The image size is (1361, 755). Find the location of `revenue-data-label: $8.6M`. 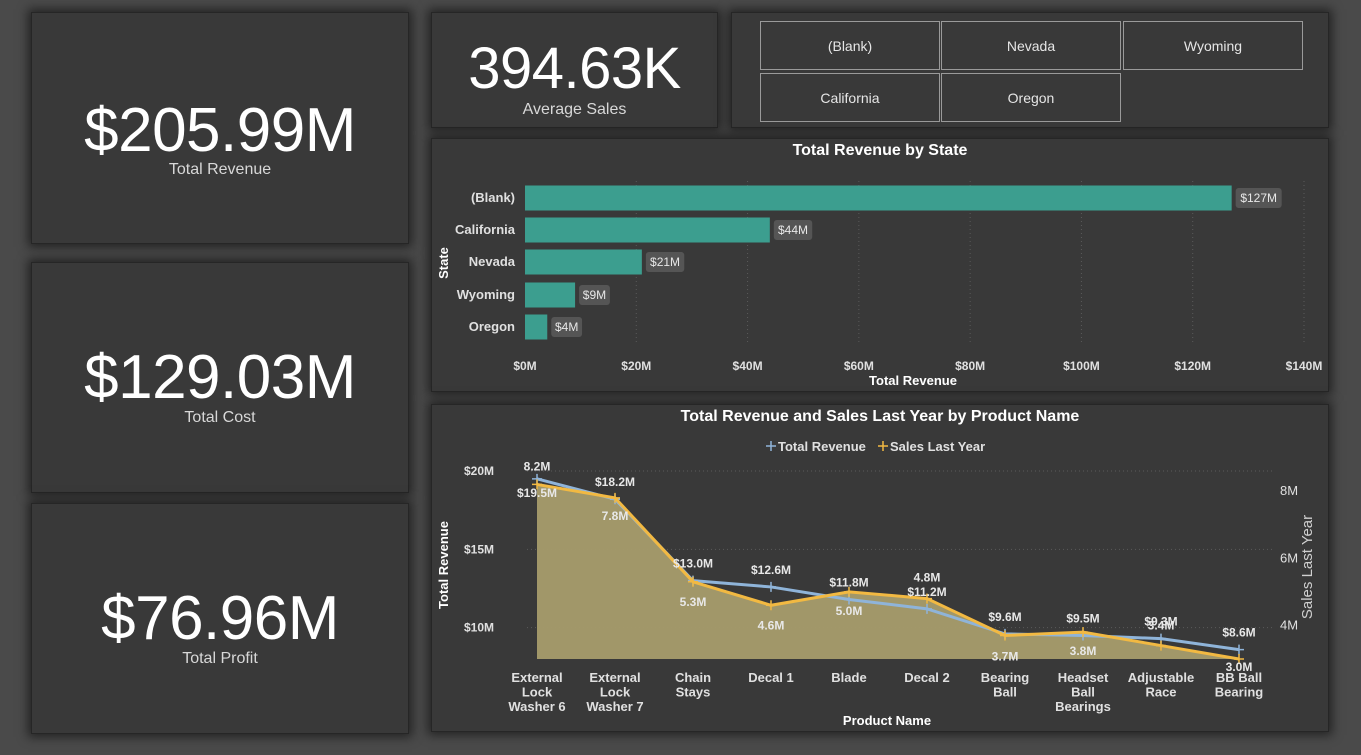

revenue-data-label: $8.6M is located at coordinates (1238, 633).